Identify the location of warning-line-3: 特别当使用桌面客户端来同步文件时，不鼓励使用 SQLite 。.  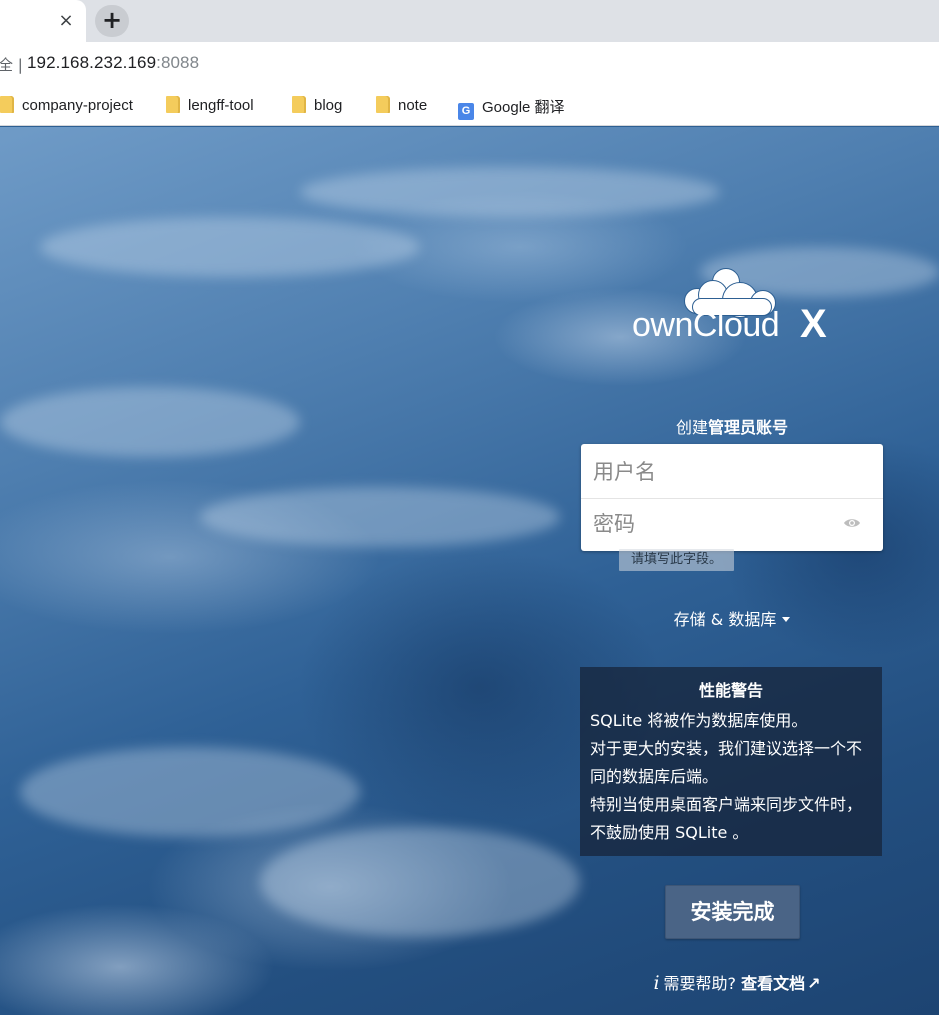
(726, 818).